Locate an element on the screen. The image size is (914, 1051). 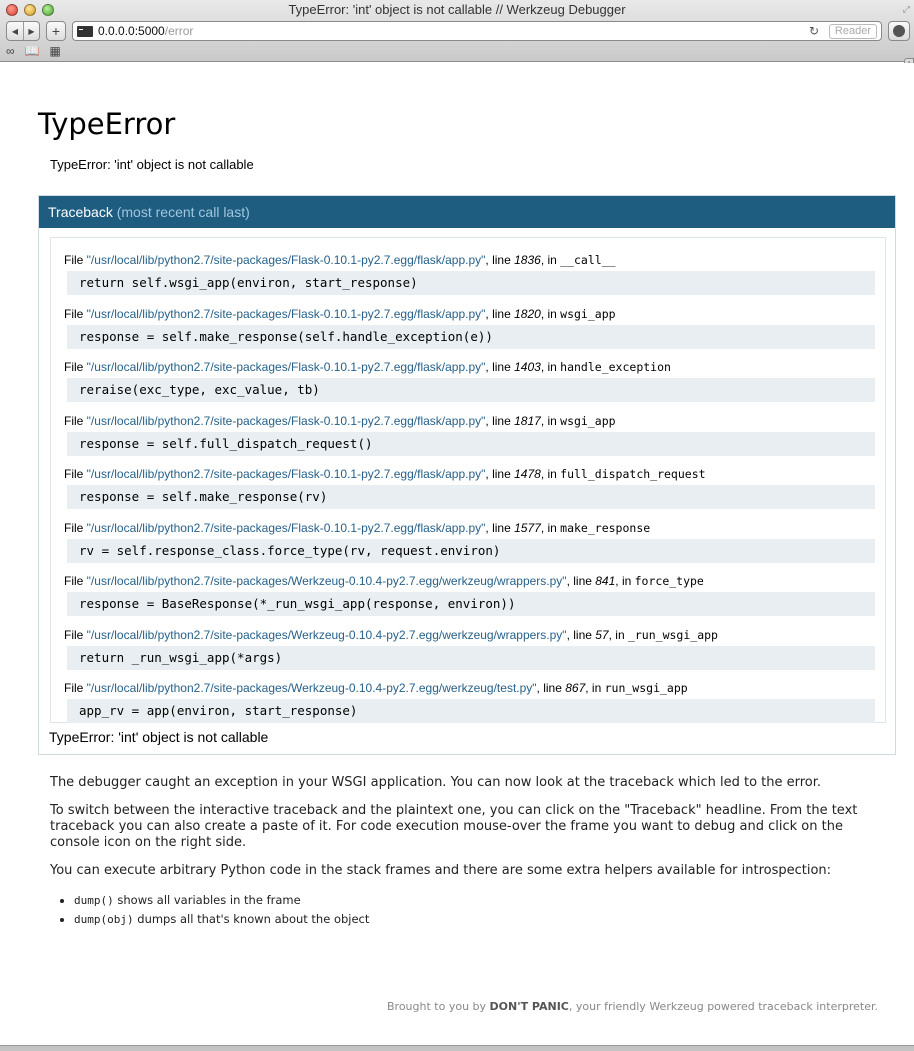
frame-source: return _run_wsgi_app(*args) is located at coordinates (471, 657).